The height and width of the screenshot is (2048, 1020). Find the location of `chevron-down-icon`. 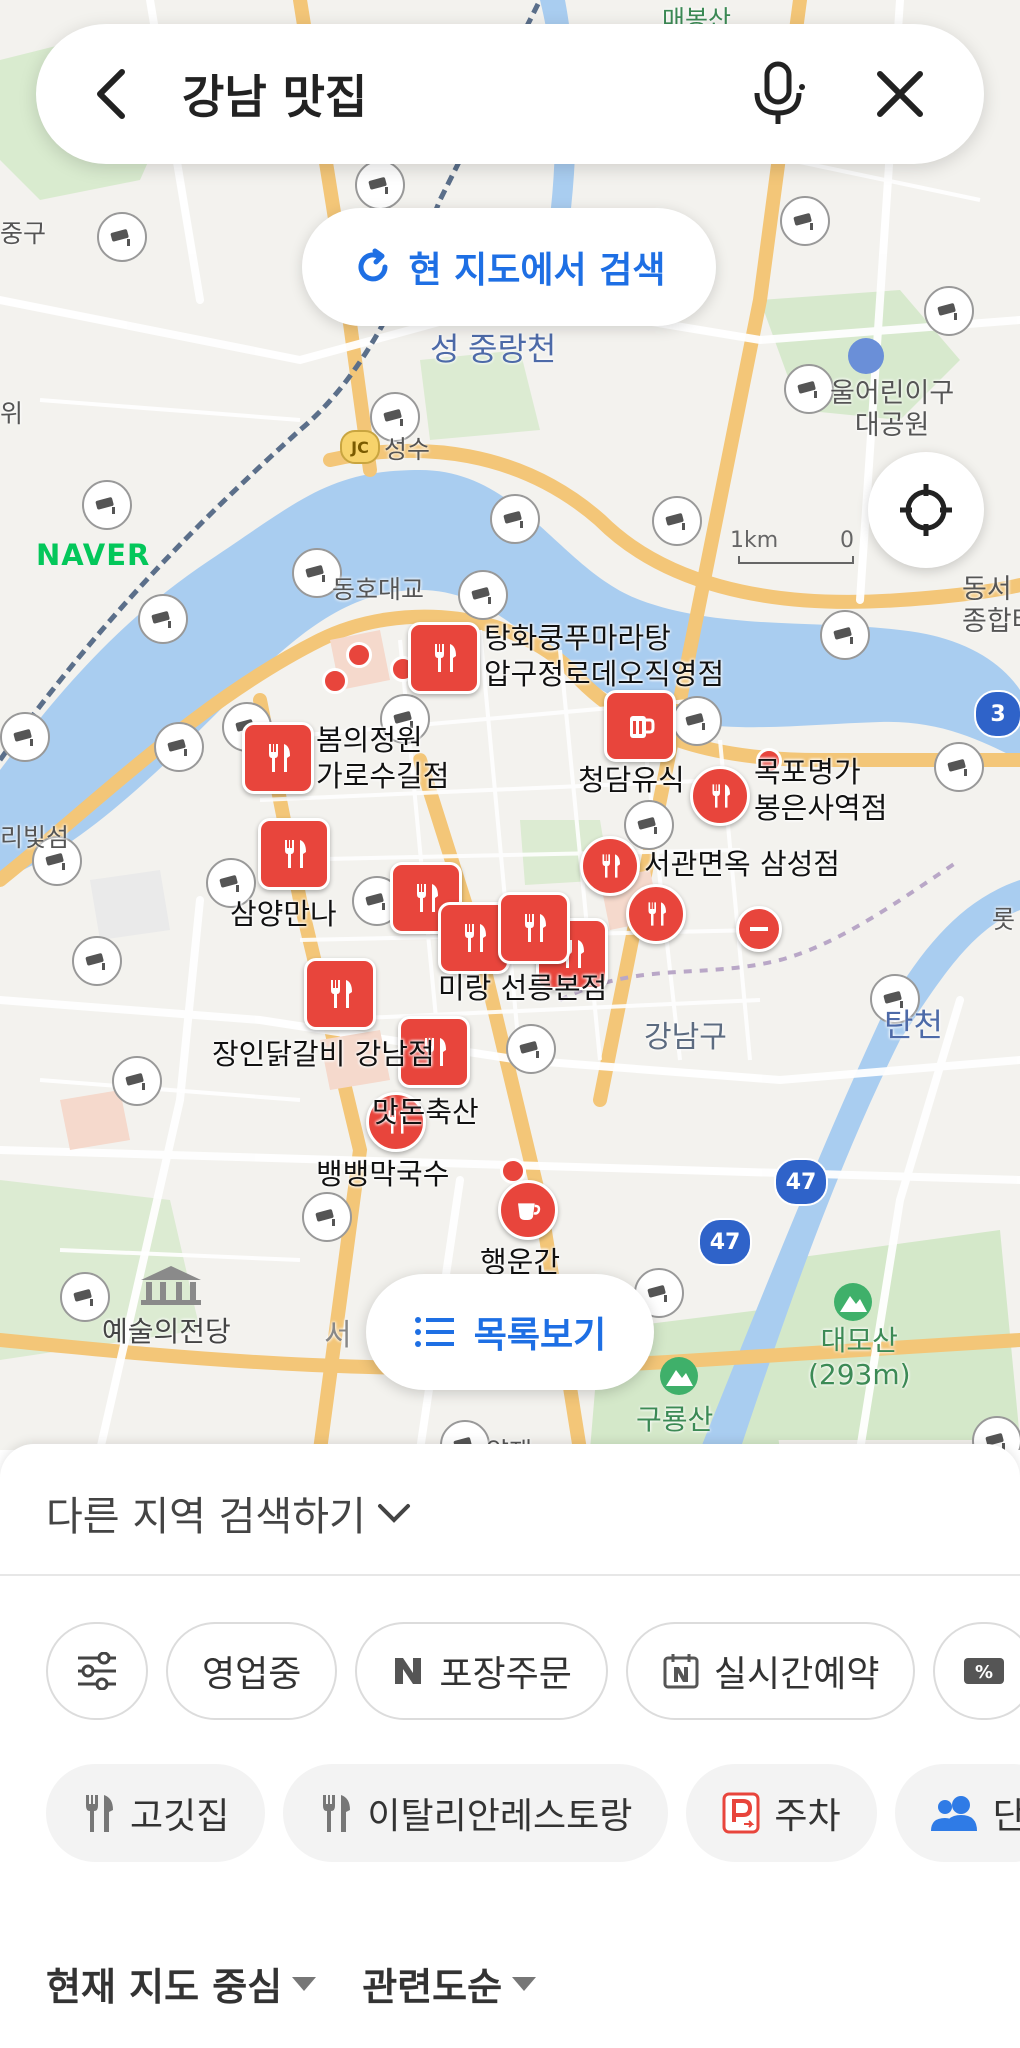

chevron-down-icon is located at coordinates (394, 1513).